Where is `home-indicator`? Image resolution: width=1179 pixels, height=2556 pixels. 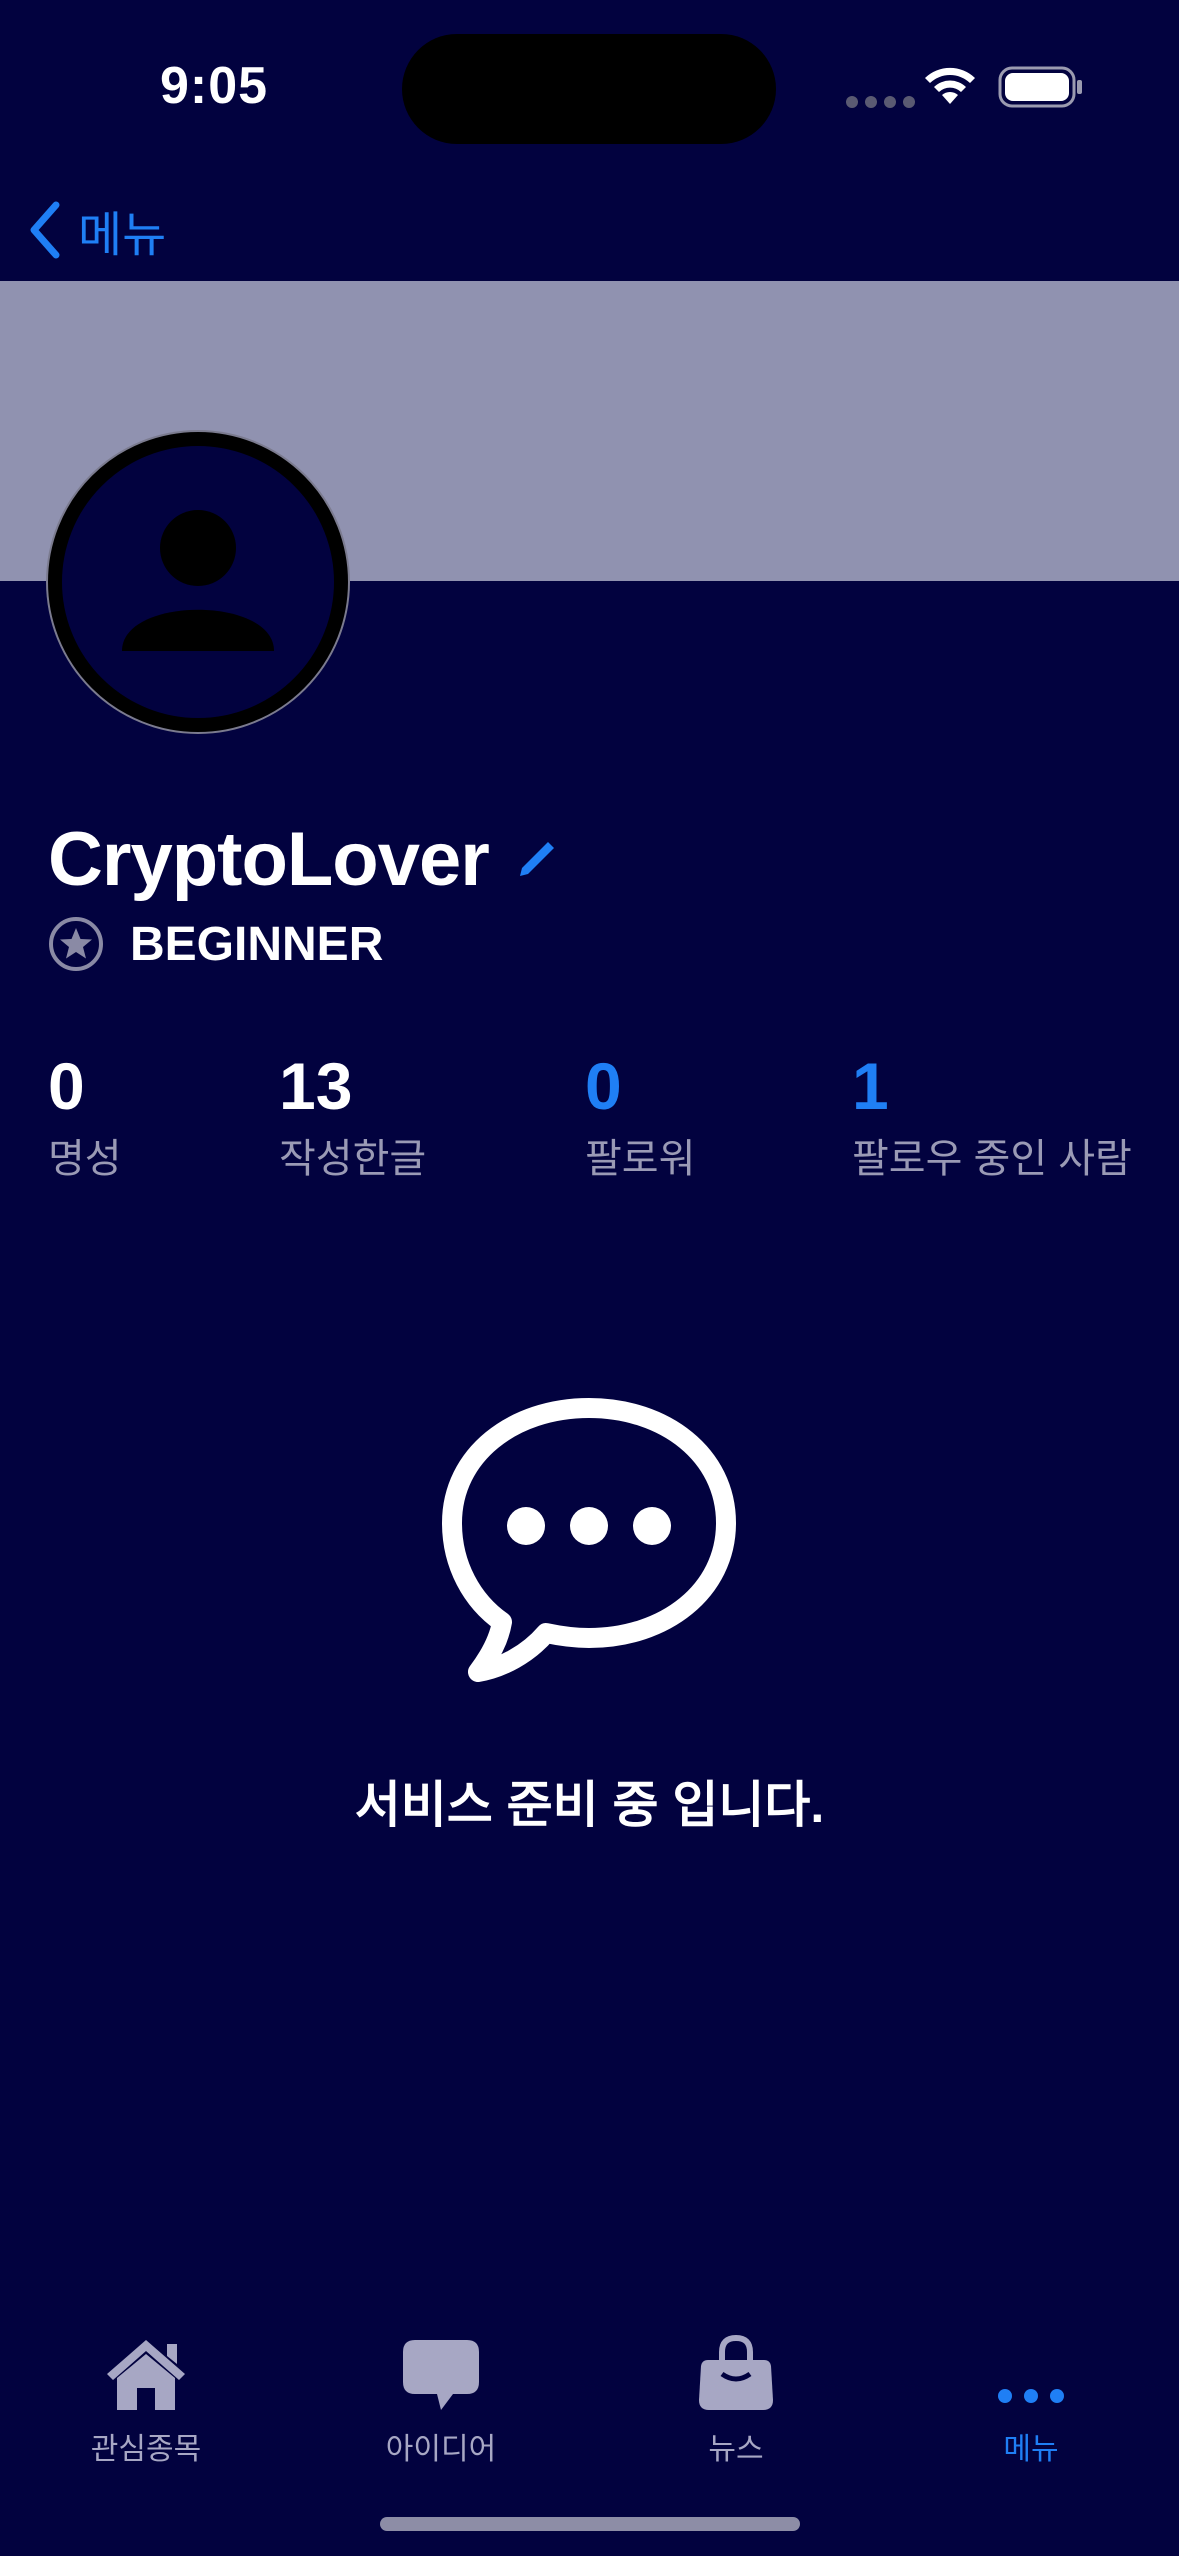
home-indicator is located at coordinates (590, 2524).